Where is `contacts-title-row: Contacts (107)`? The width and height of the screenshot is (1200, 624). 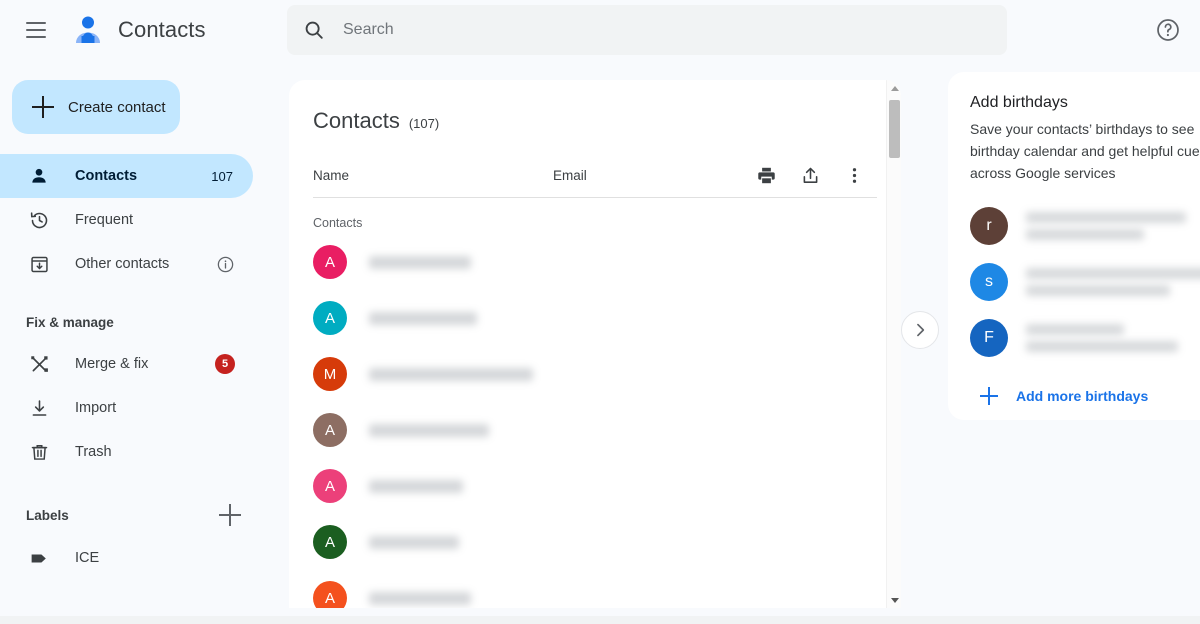
contacts-title-row: Contacts (107) is located at coordinates (595, 121).